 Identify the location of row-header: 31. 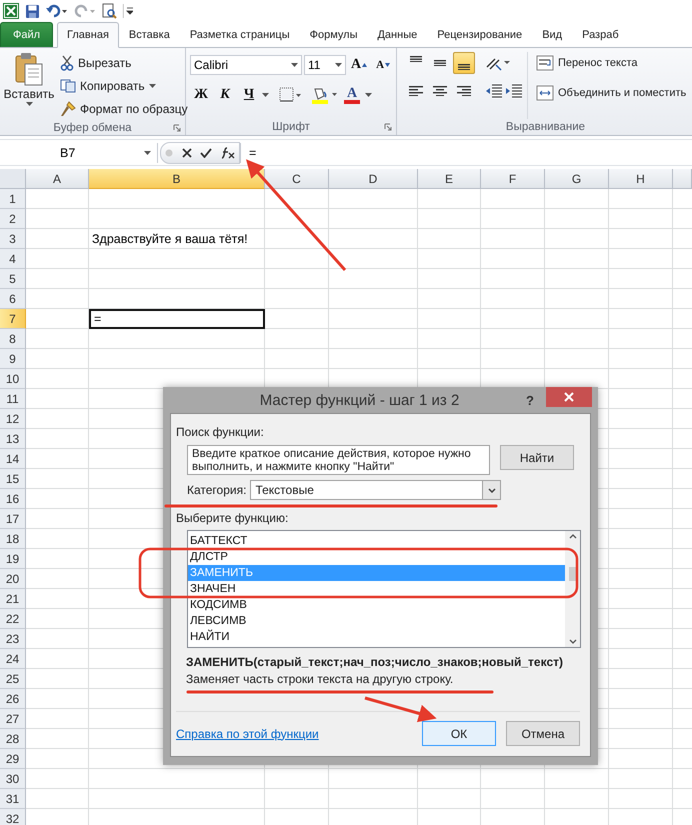
(13, 799).